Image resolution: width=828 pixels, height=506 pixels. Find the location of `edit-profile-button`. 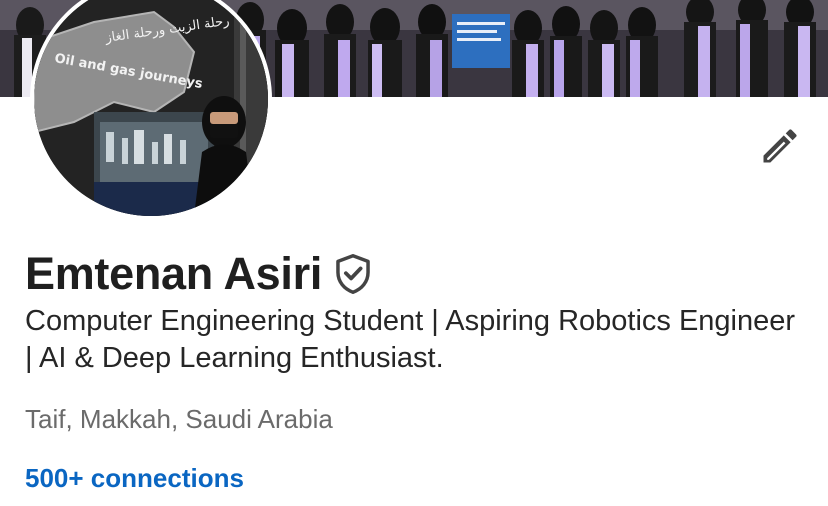

edit-profile-button is located at coordinates (780, 146).